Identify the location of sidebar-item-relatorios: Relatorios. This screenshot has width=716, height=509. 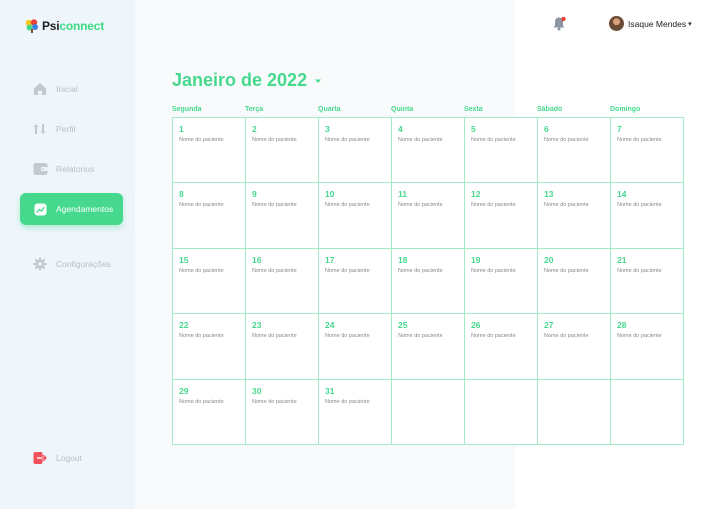
(71, 169).